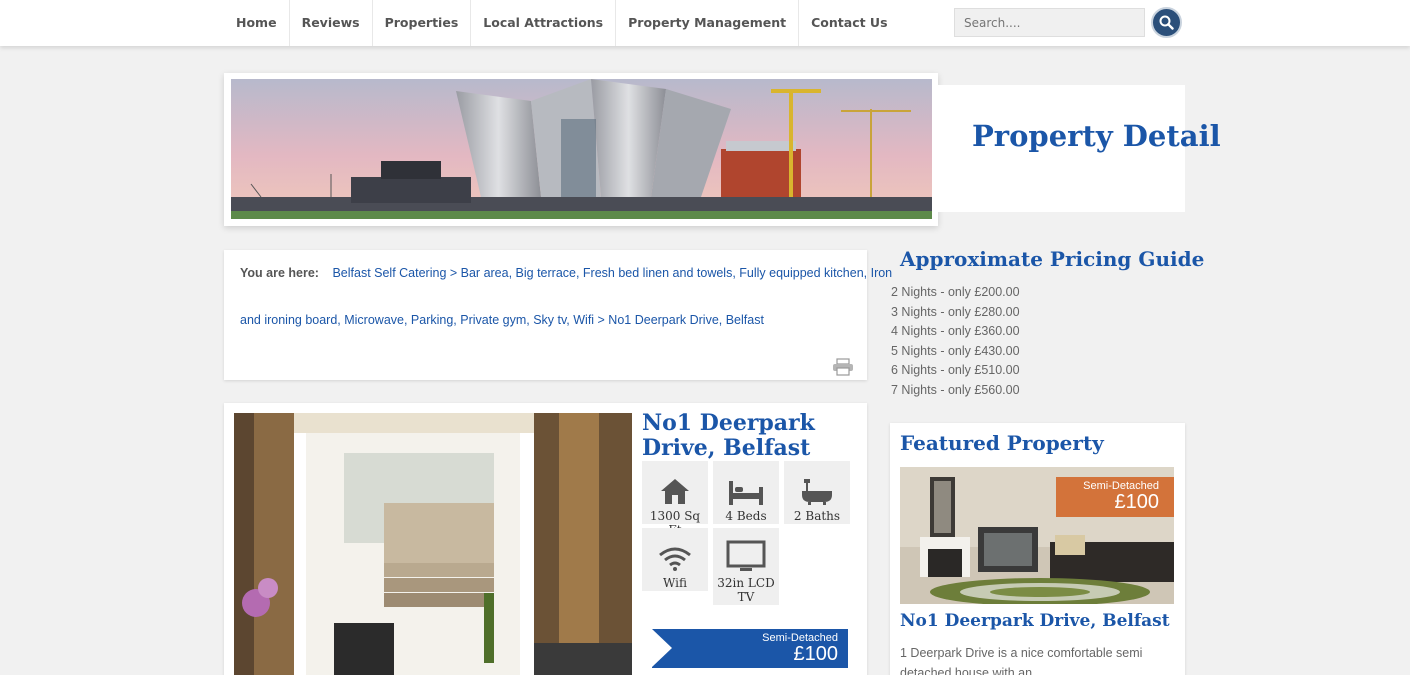 The height and width of the screenshot is (675, 1410). I want to click on wifi-icon, so click(675, 559).